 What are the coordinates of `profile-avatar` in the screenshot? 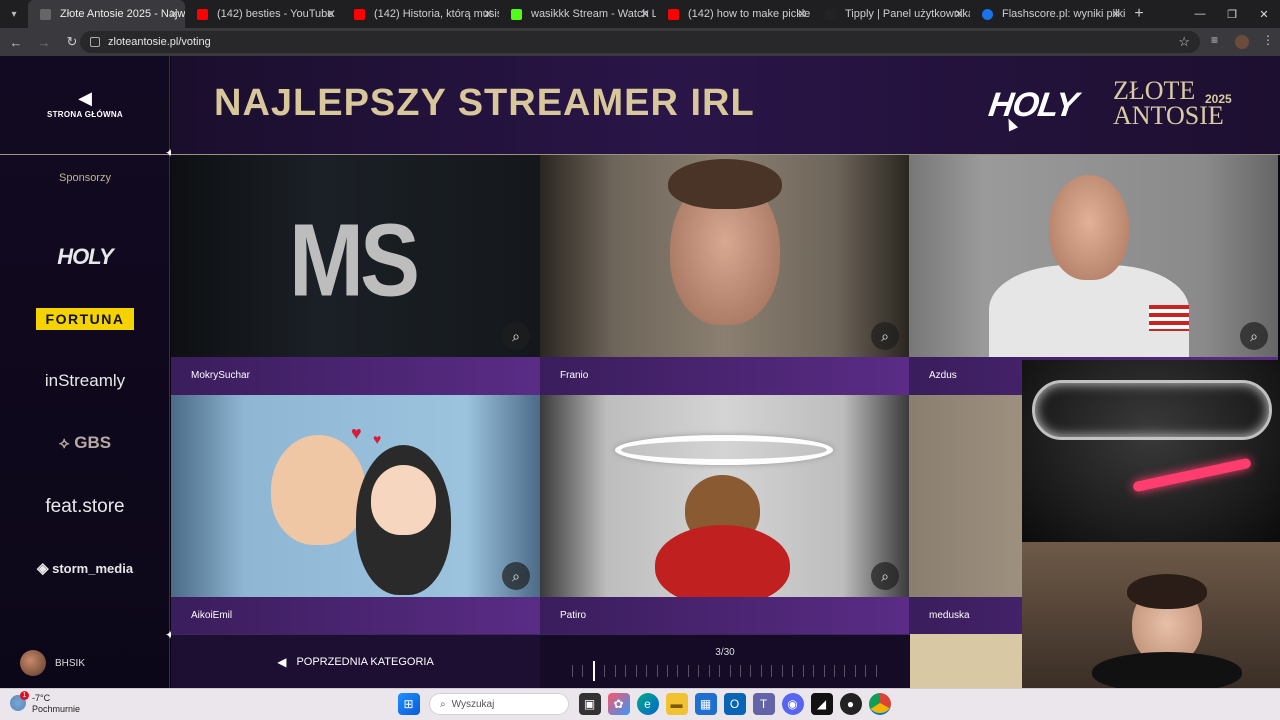 It's located at (1242, 42).